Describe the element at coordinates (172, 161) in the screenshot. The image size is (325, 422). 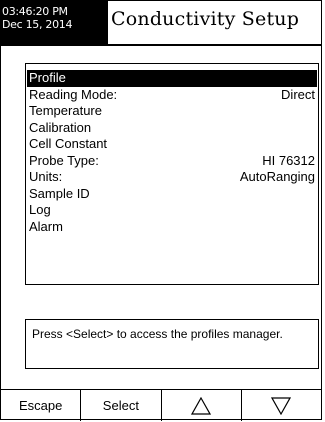
I see `menu-item-probe-type: Probe Type: HI 76312` at that location.